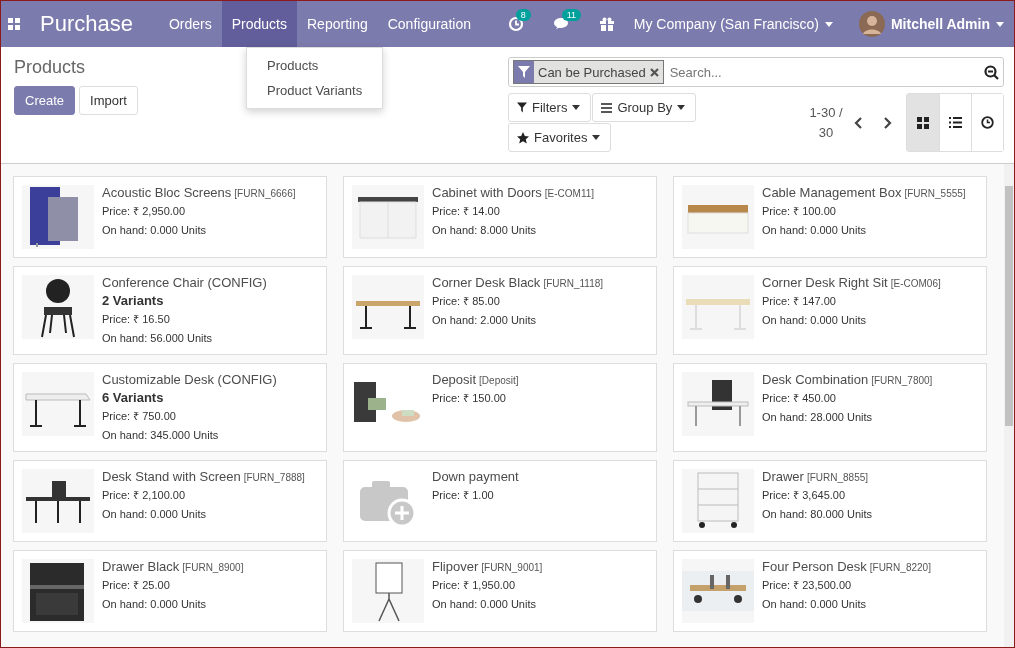  Describe the element at coordinates (108, 100) in the screenshot. I see `import-button: Import` at that location.